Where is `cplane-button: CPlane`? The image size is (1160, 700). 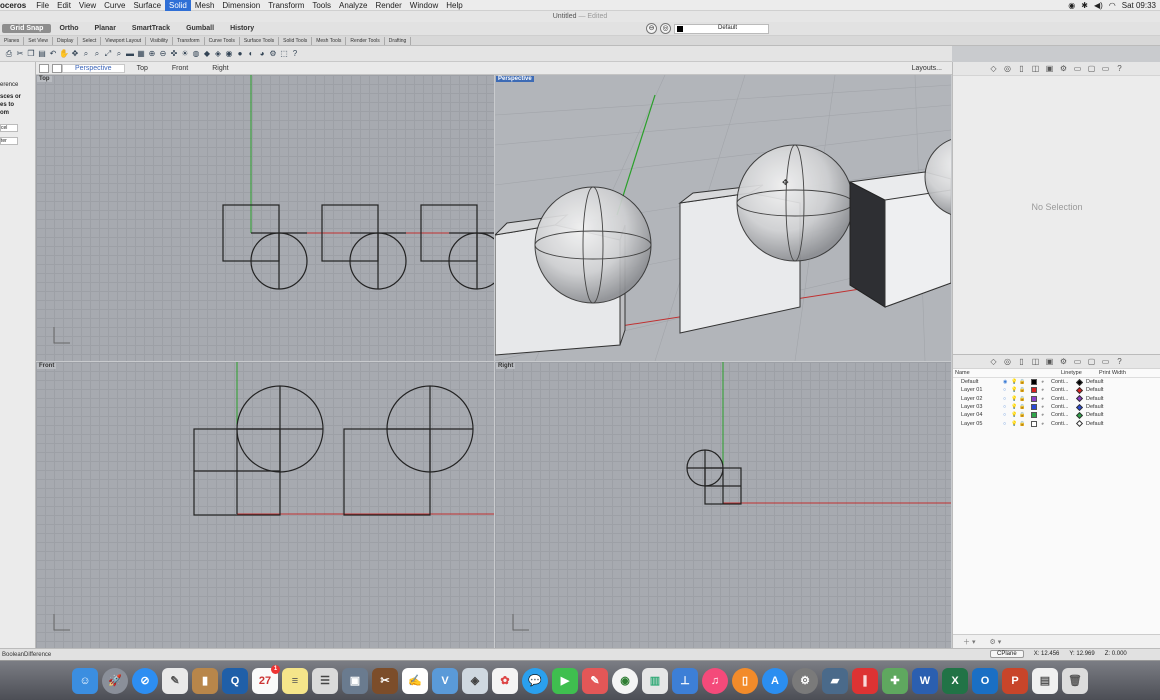 cplane-button: CPlane is located at coordinates (1007, 654).